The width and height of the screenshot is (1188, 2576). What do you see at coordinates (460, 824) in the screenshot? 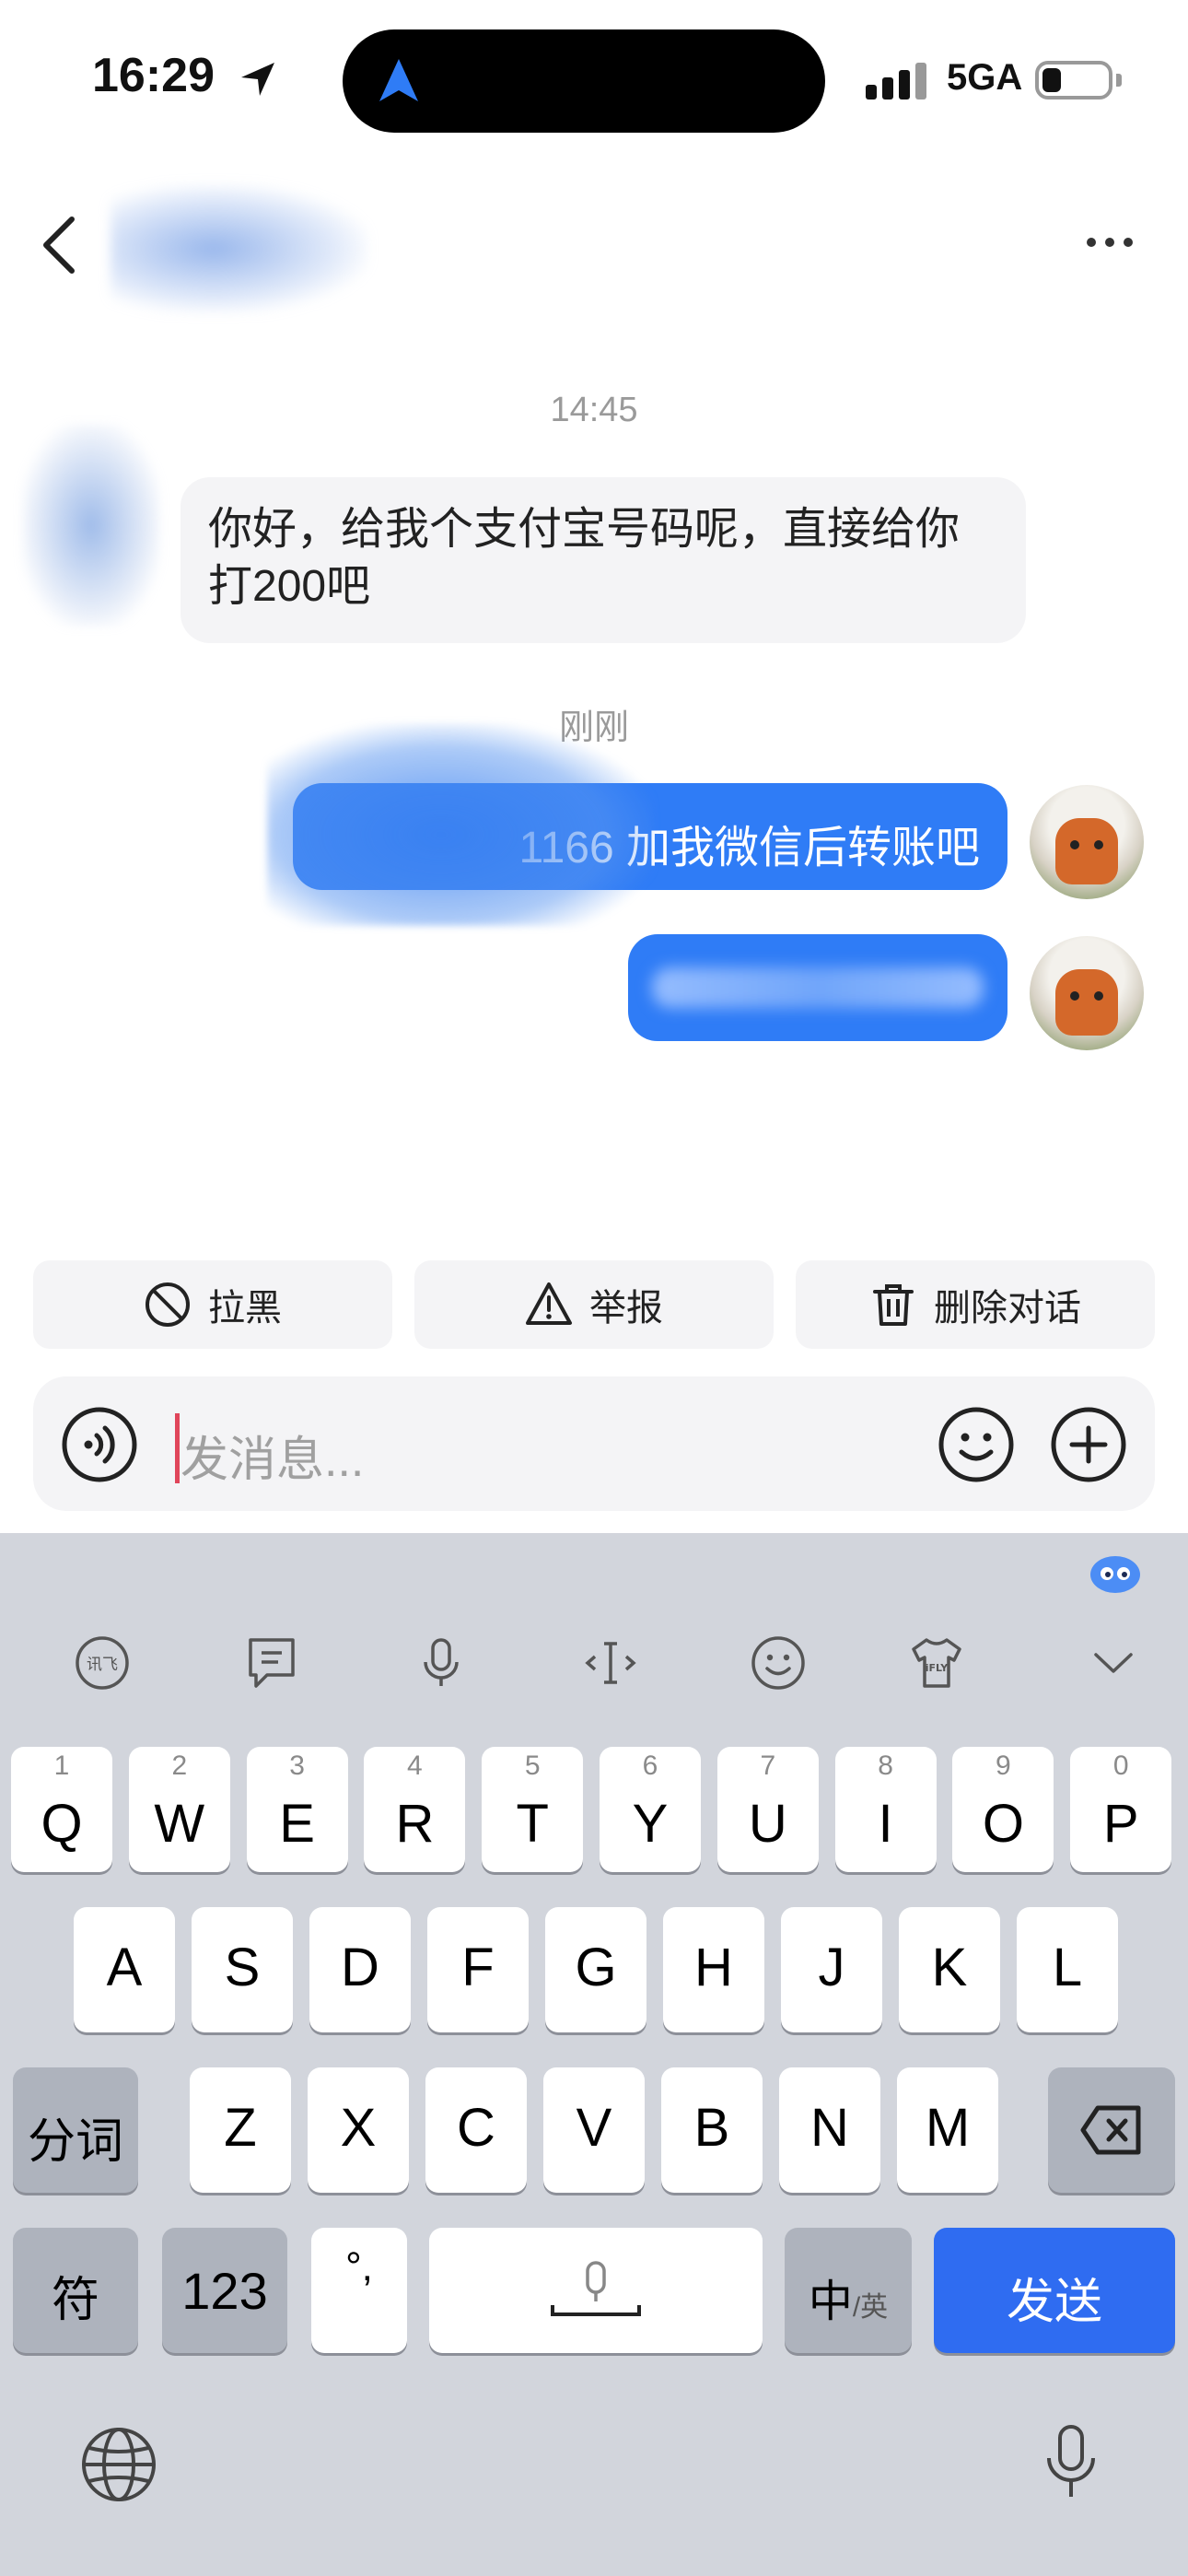
I see `redaction-scribble` at bounding box center [460, 824].